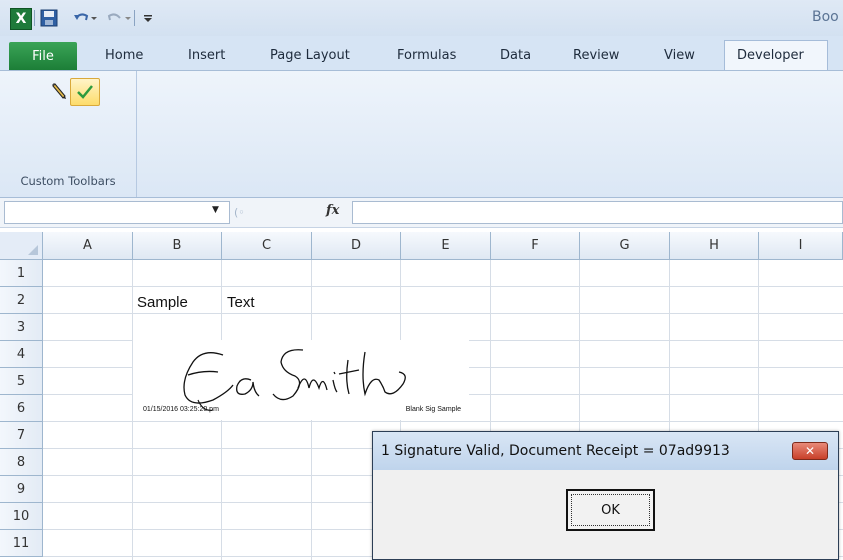  I want to click on signature-image: 01/15/2016 03:25:20 pm Blank Sig Sample, so click(301, 380).